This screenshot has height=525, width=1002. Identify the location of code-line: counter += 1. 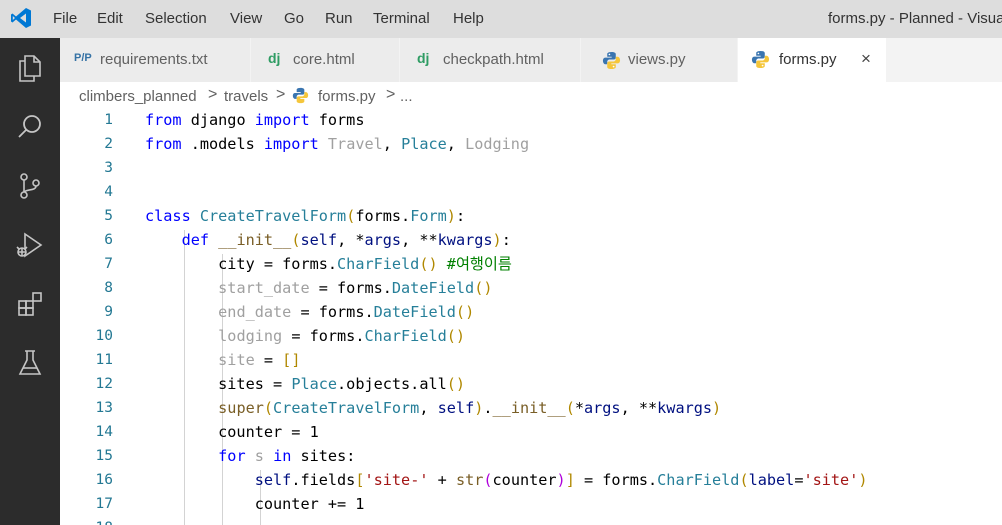
(255, 504).